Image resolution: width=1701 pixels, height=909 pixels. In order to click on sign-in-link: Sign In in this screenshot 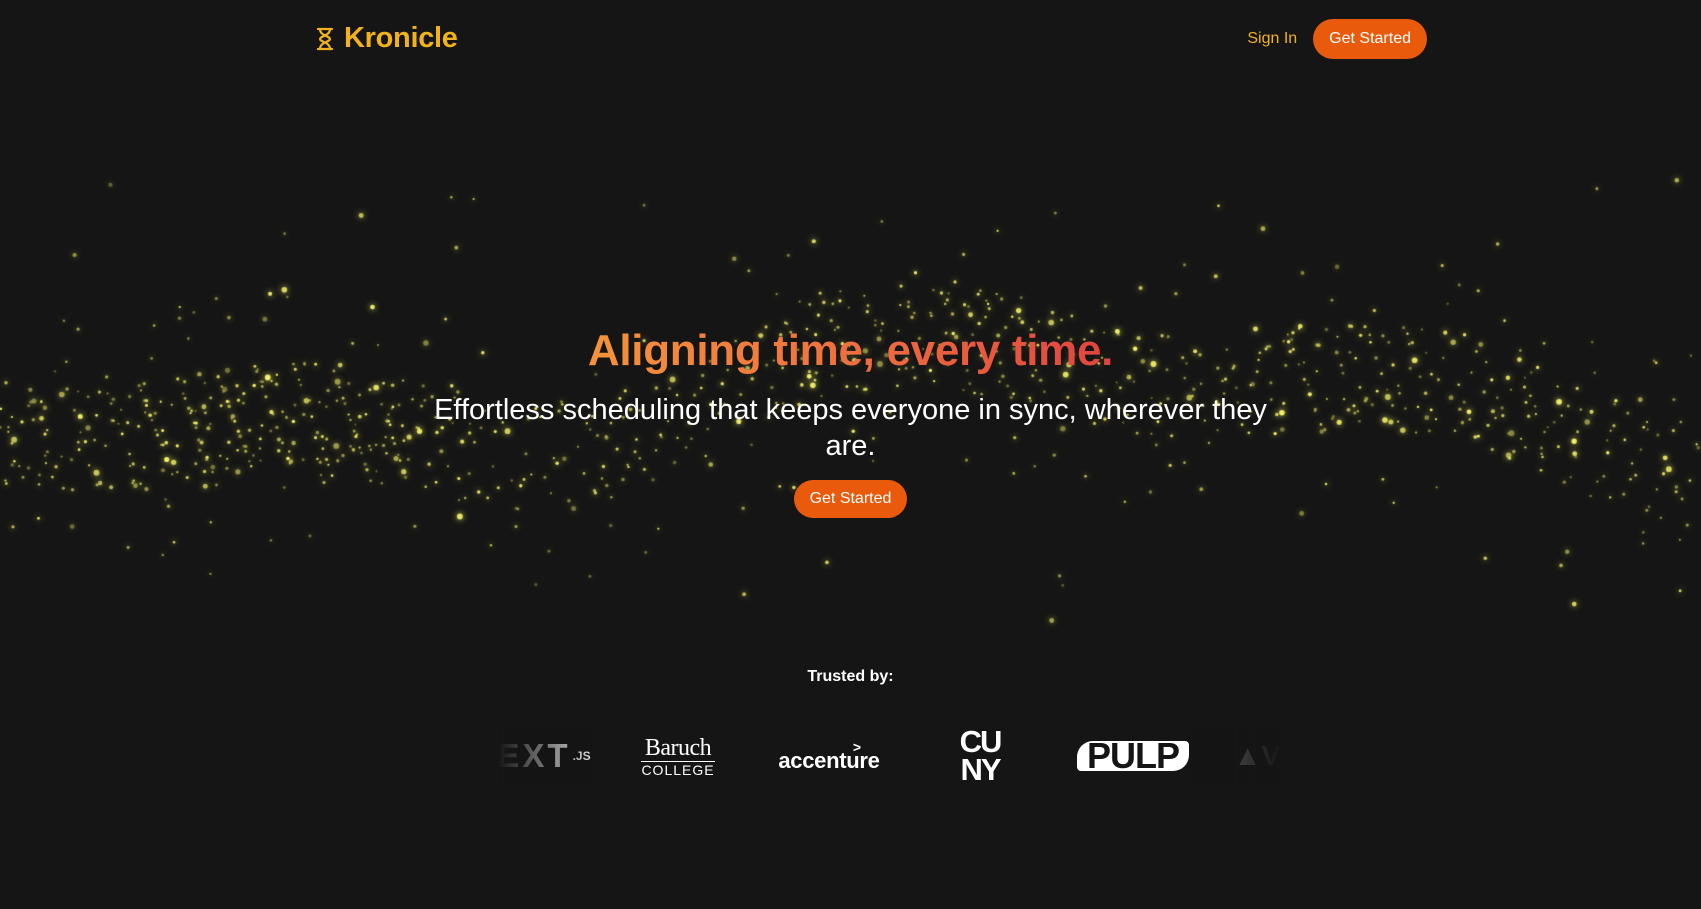, I will do `click(1272, 39)`.